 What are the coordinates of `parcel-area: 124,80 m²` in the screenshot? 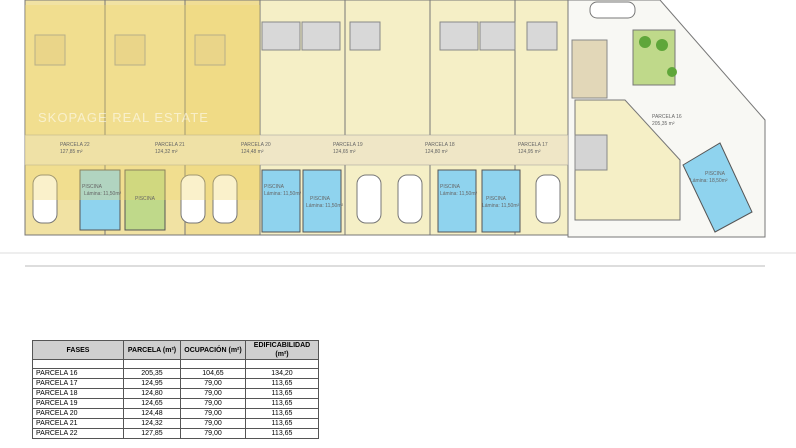 It's located at (436, 152).